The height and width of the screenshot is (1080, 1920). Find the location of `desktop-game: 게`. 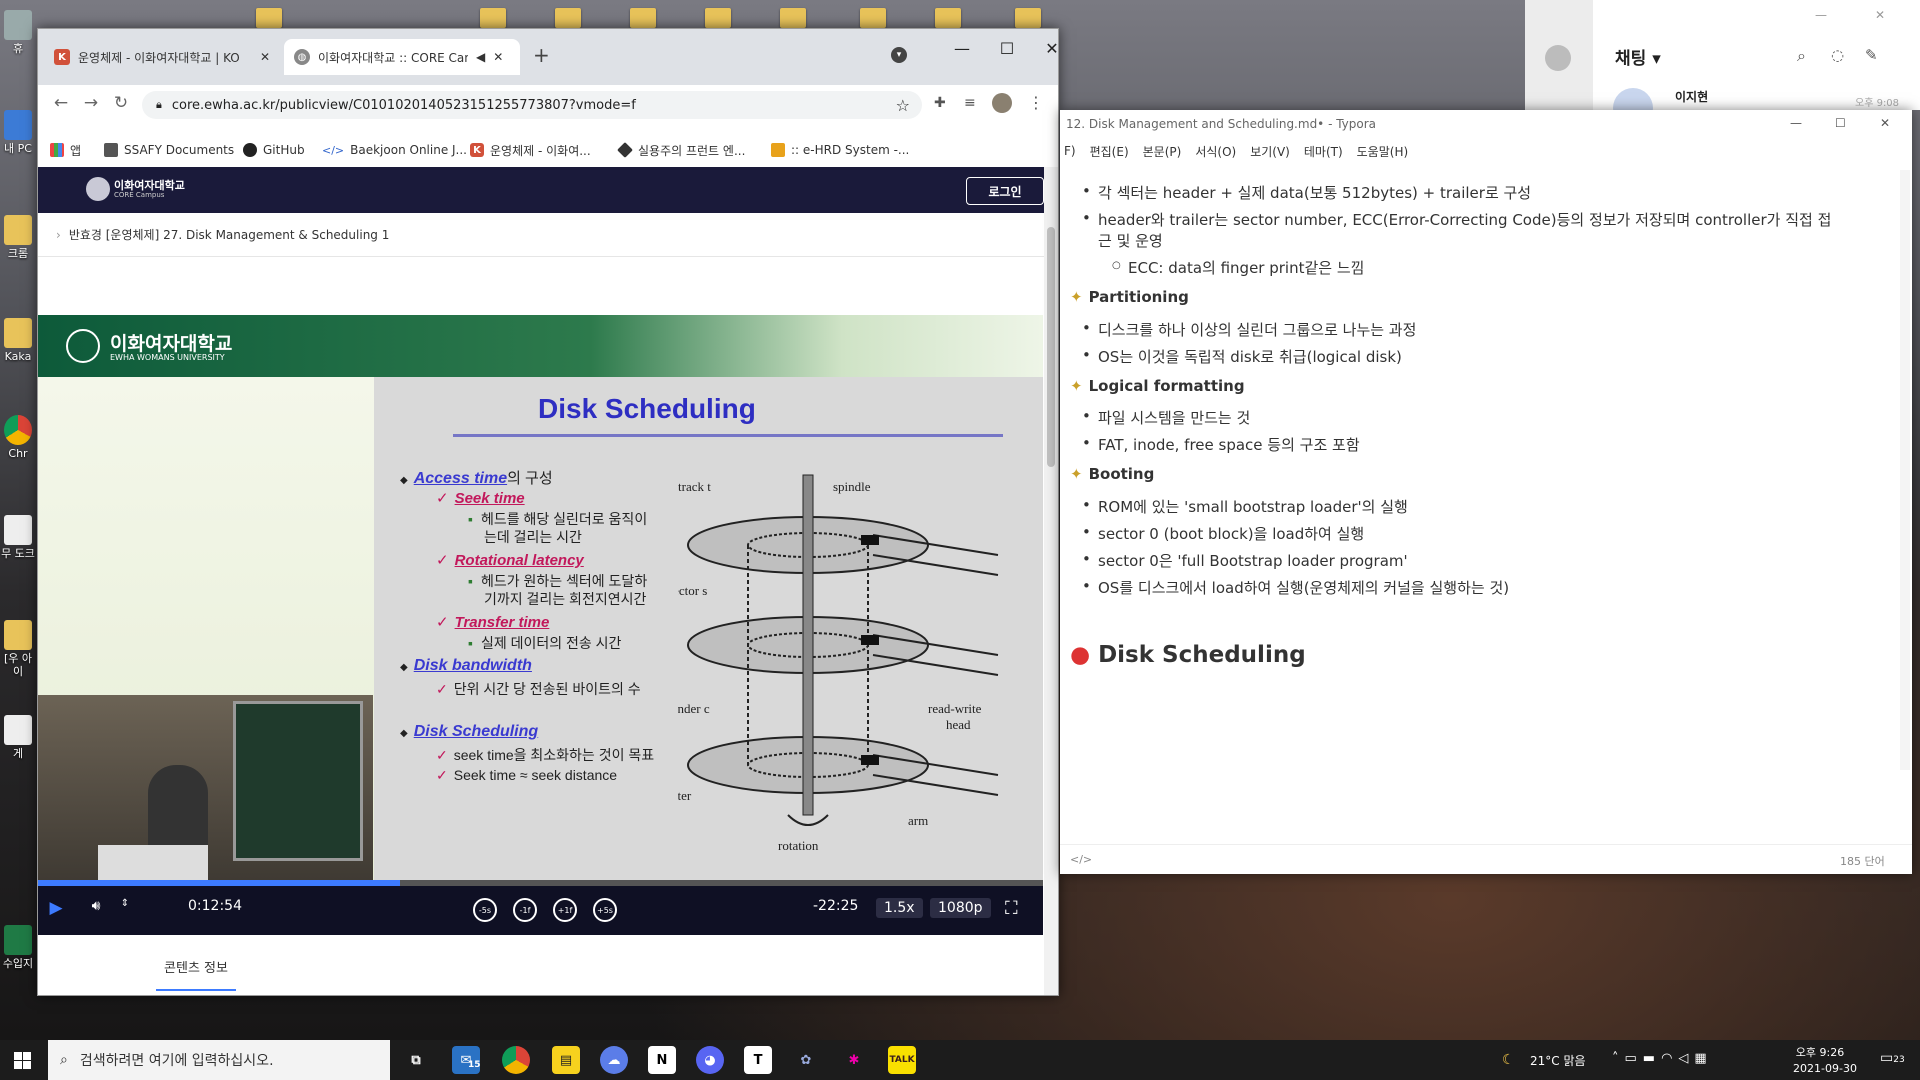

desktop-game: 게 is located at coordinates (18, 737).